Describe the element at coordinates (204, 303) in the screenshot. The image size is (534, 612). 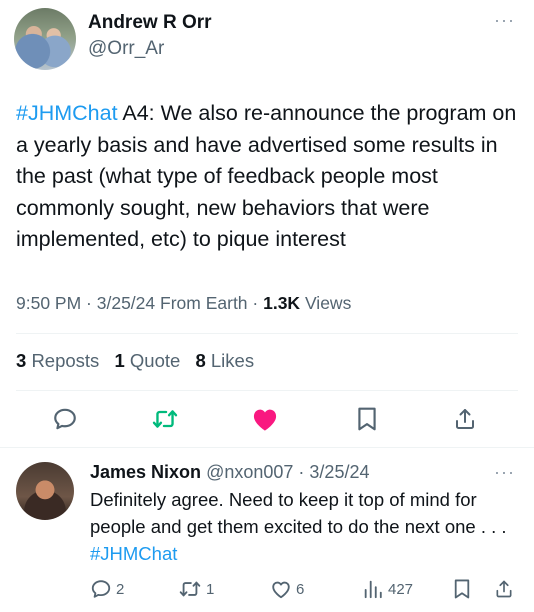
I see `tweet-source: From Earth` at that location.